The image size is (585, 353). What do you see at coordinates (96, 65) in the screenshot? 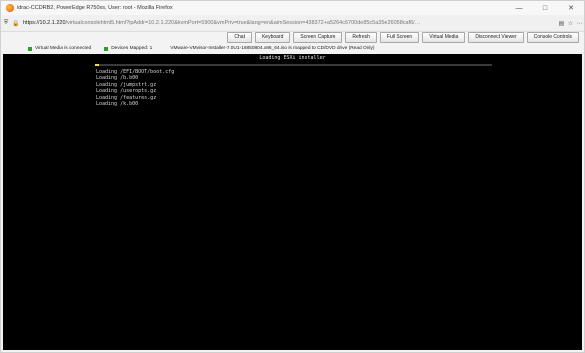
I see `loading-progress-cursor` at bounding box center [96, 65].